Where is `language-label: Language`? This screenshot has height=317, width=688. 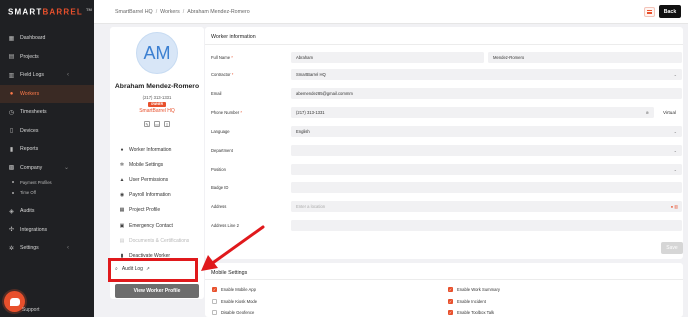
language-label: Language is located at coordinates (220, 131).